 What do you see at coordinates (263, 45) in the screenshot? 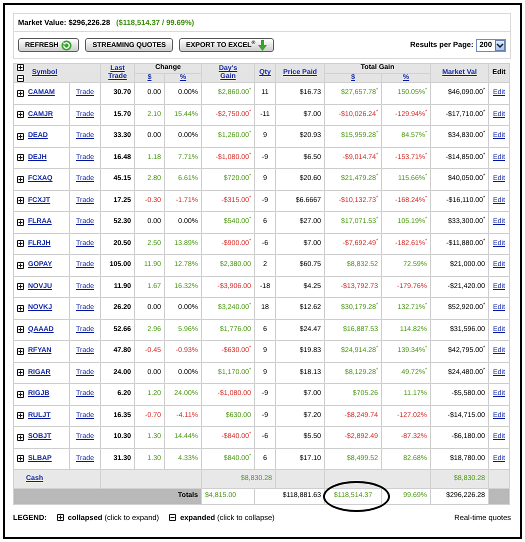
I see `down-arrow-icon` at bounding box center [263, 45].